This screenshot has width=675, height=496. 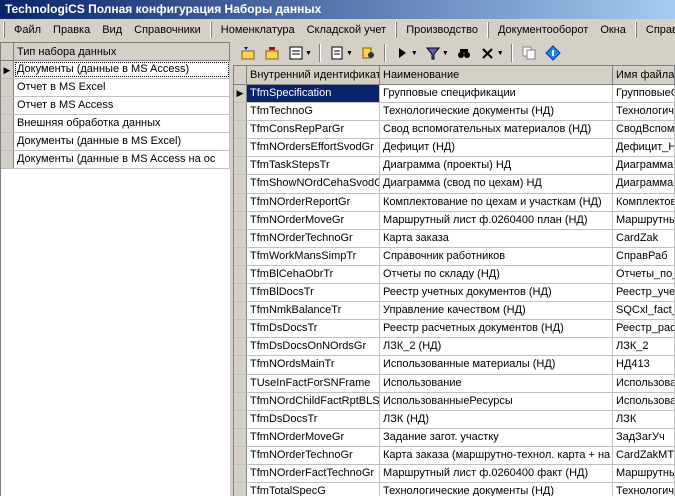 I want to click on table-row: Внешняя обработка данных, so click(x=115, y=124).